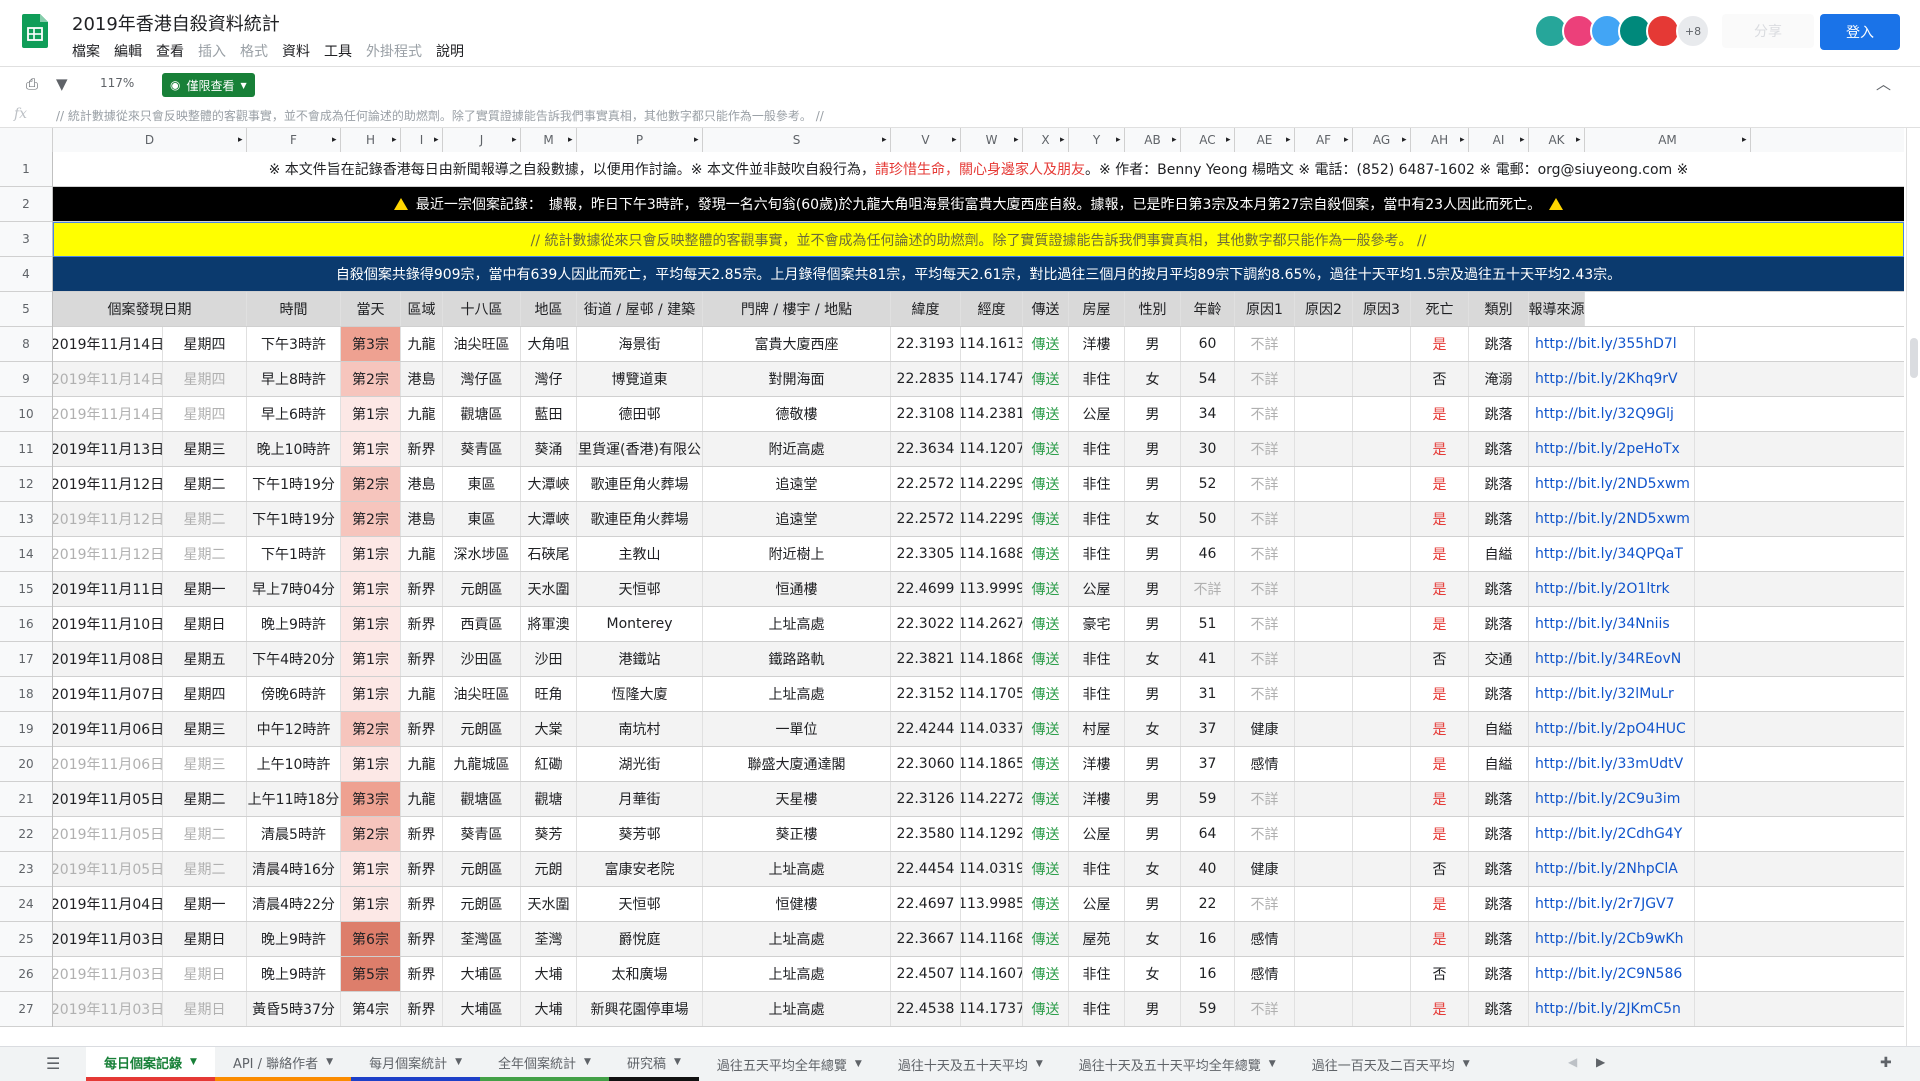 The width and height of the screenshot is (1920, 1081). Describe the element at coordinates (482, 869) in the screenshot. I see `cell-d18: 元朗區` at that location.